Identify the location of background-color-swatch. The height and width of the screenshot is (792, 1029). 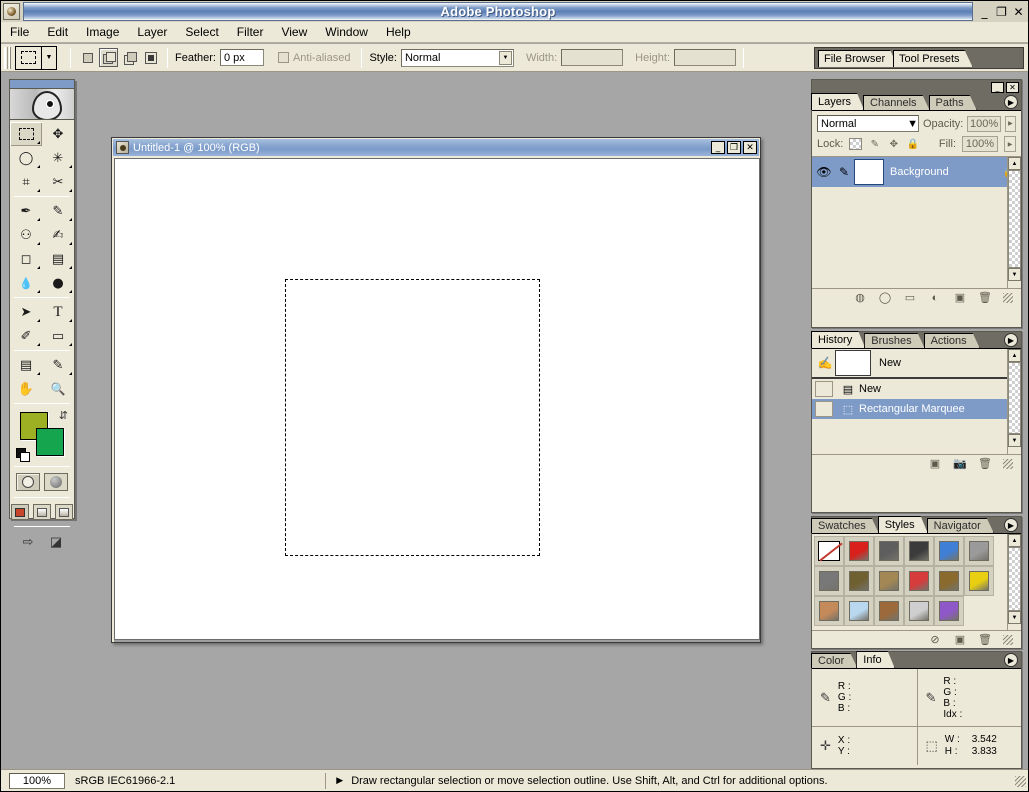
(50, 442).